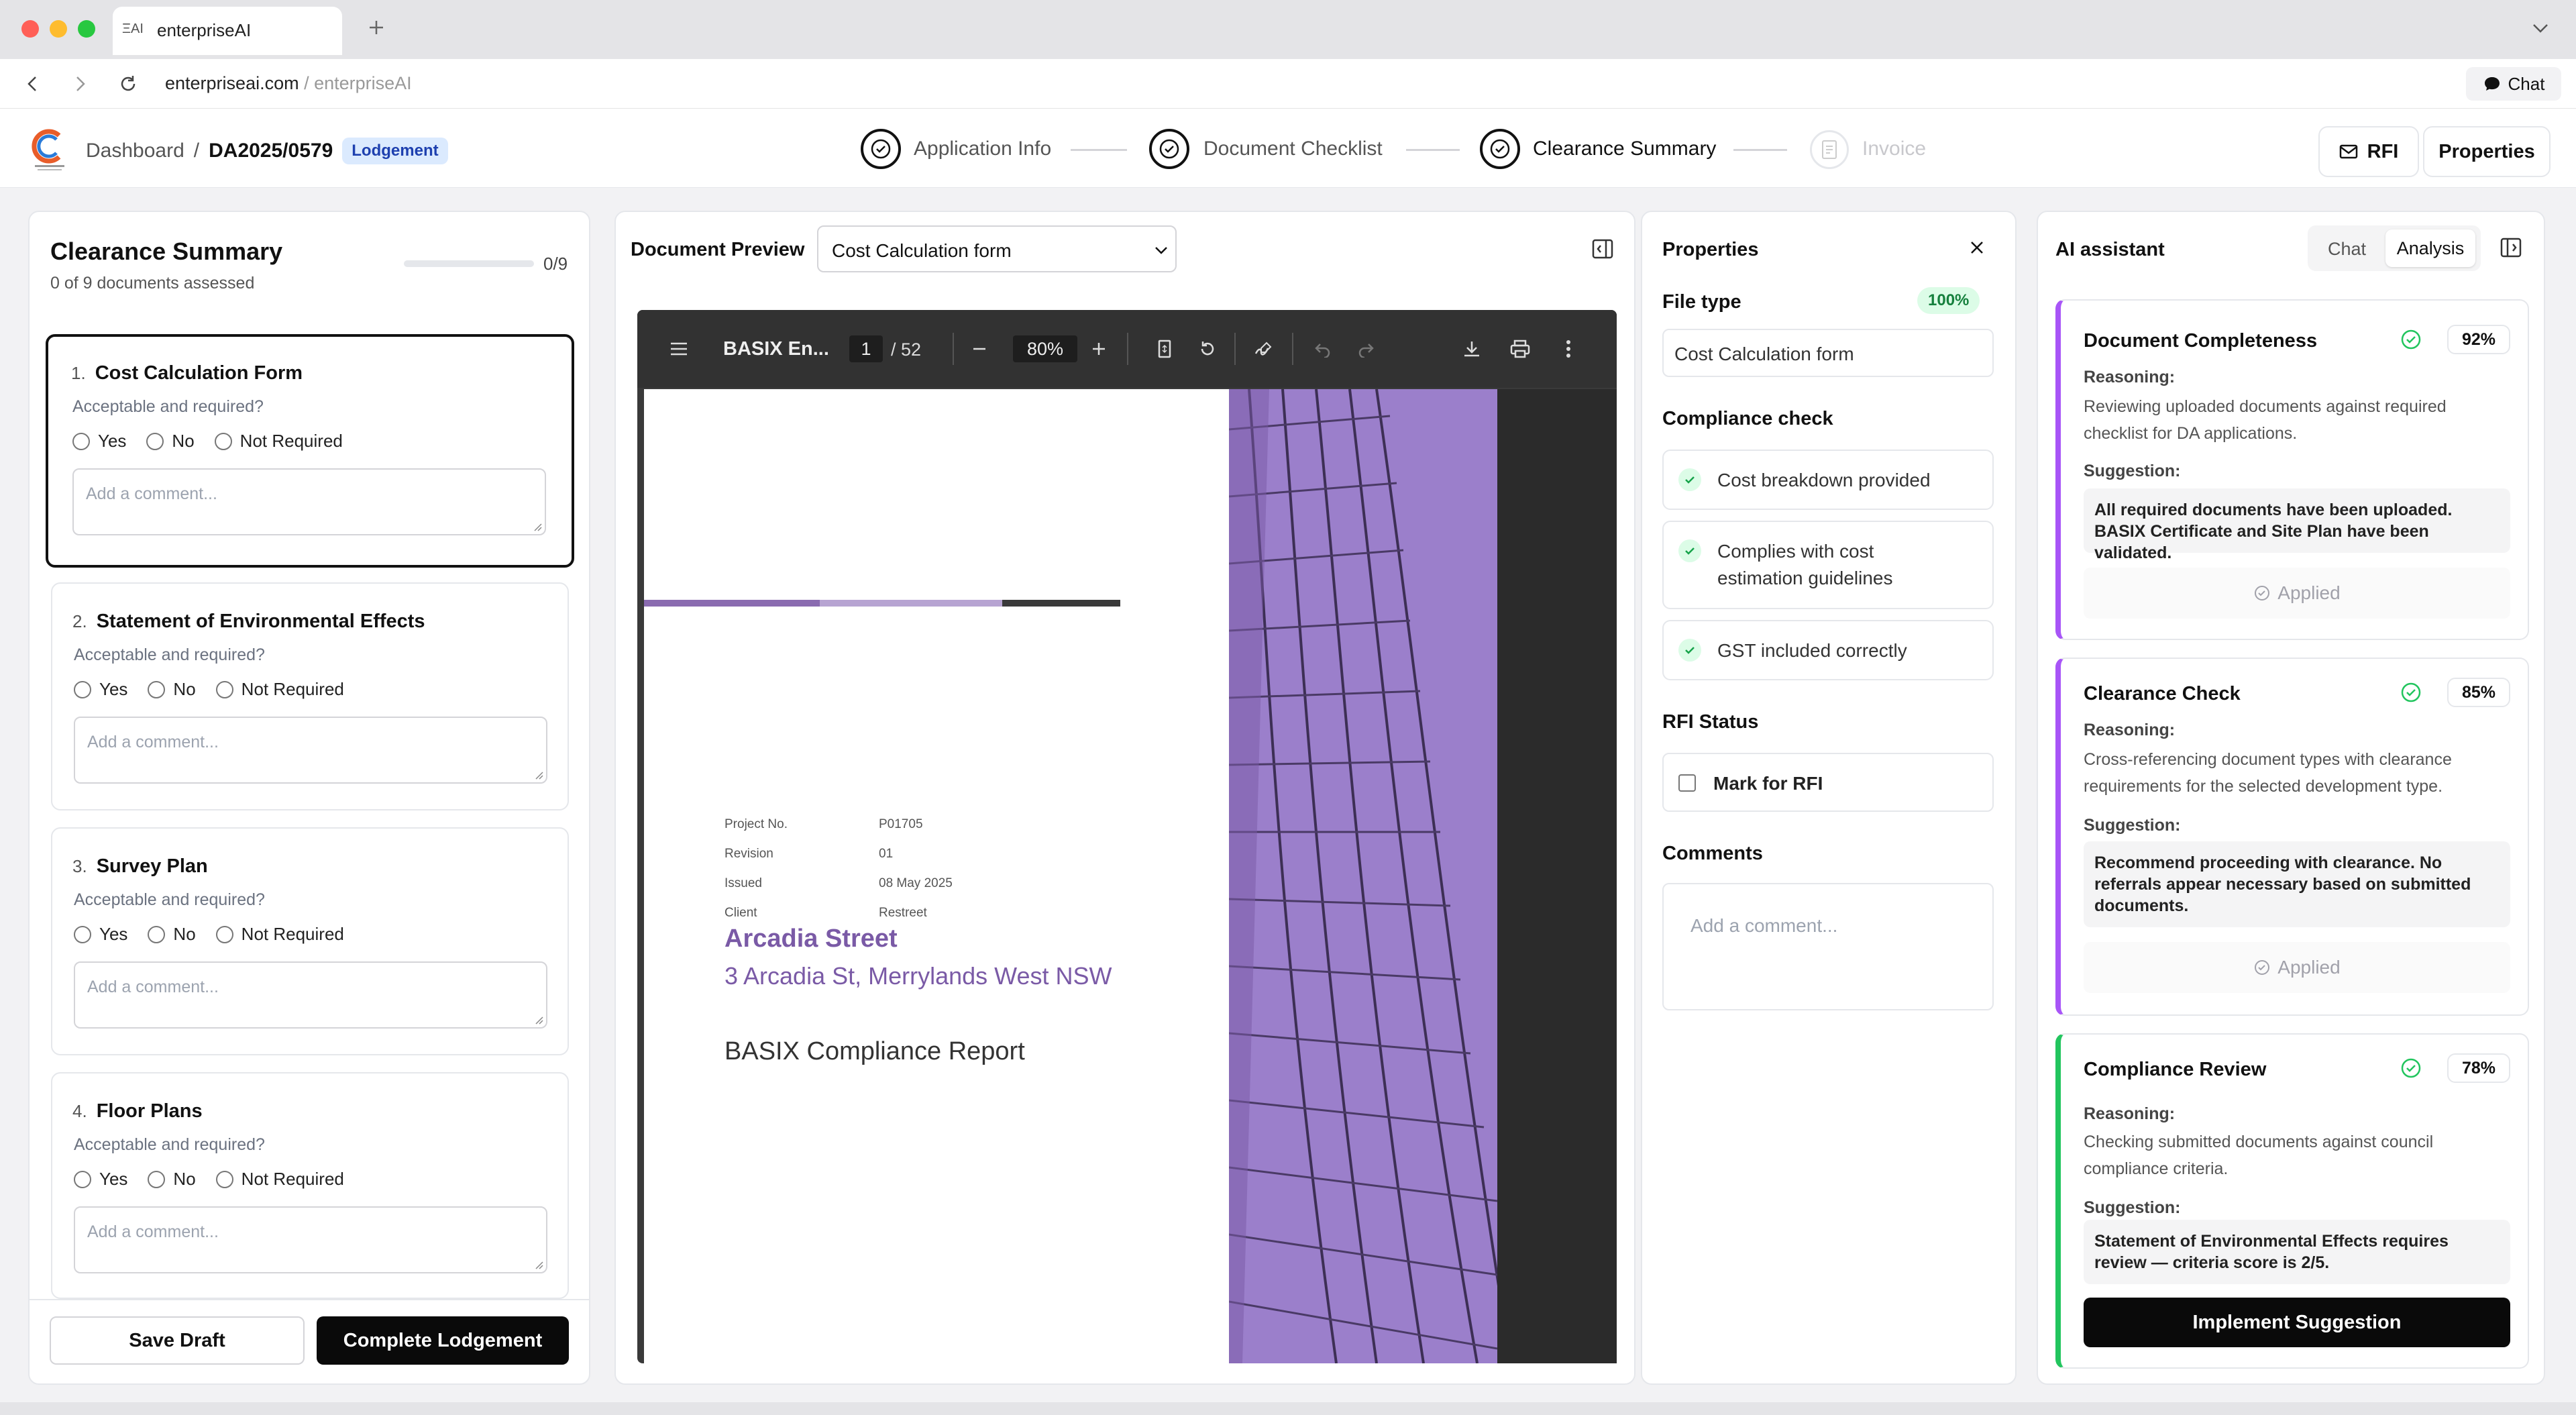 The height and width of the screenshot is (1415, 2576). What do you see at coordinates (1293, 149) in the screenshot?
I see `step-document-checklist: Document Checklist` at bounding box center [1293, 149].